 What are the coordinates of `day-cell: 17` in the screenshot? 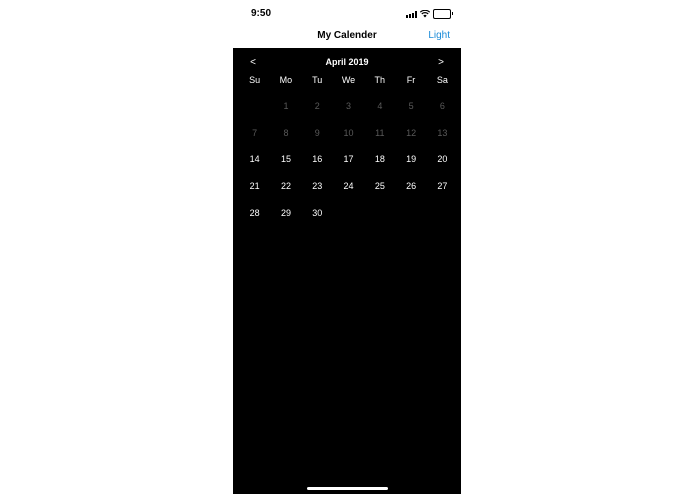 It's located at (348, 159).